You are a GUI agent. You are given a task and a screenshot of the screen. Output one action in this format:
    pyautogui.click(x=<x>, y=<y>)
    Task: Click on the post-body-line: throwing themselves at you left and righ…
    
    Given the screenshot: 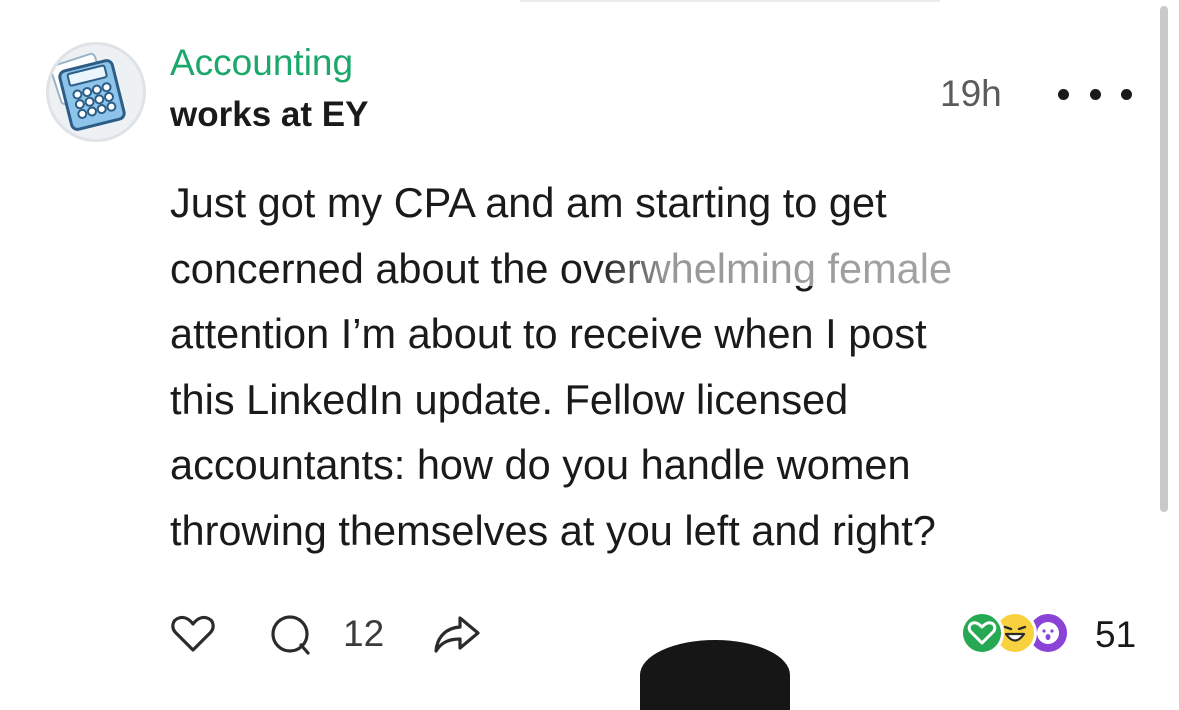 What is the action you would take?
    pyautogui.click(x=553, y=530)
    